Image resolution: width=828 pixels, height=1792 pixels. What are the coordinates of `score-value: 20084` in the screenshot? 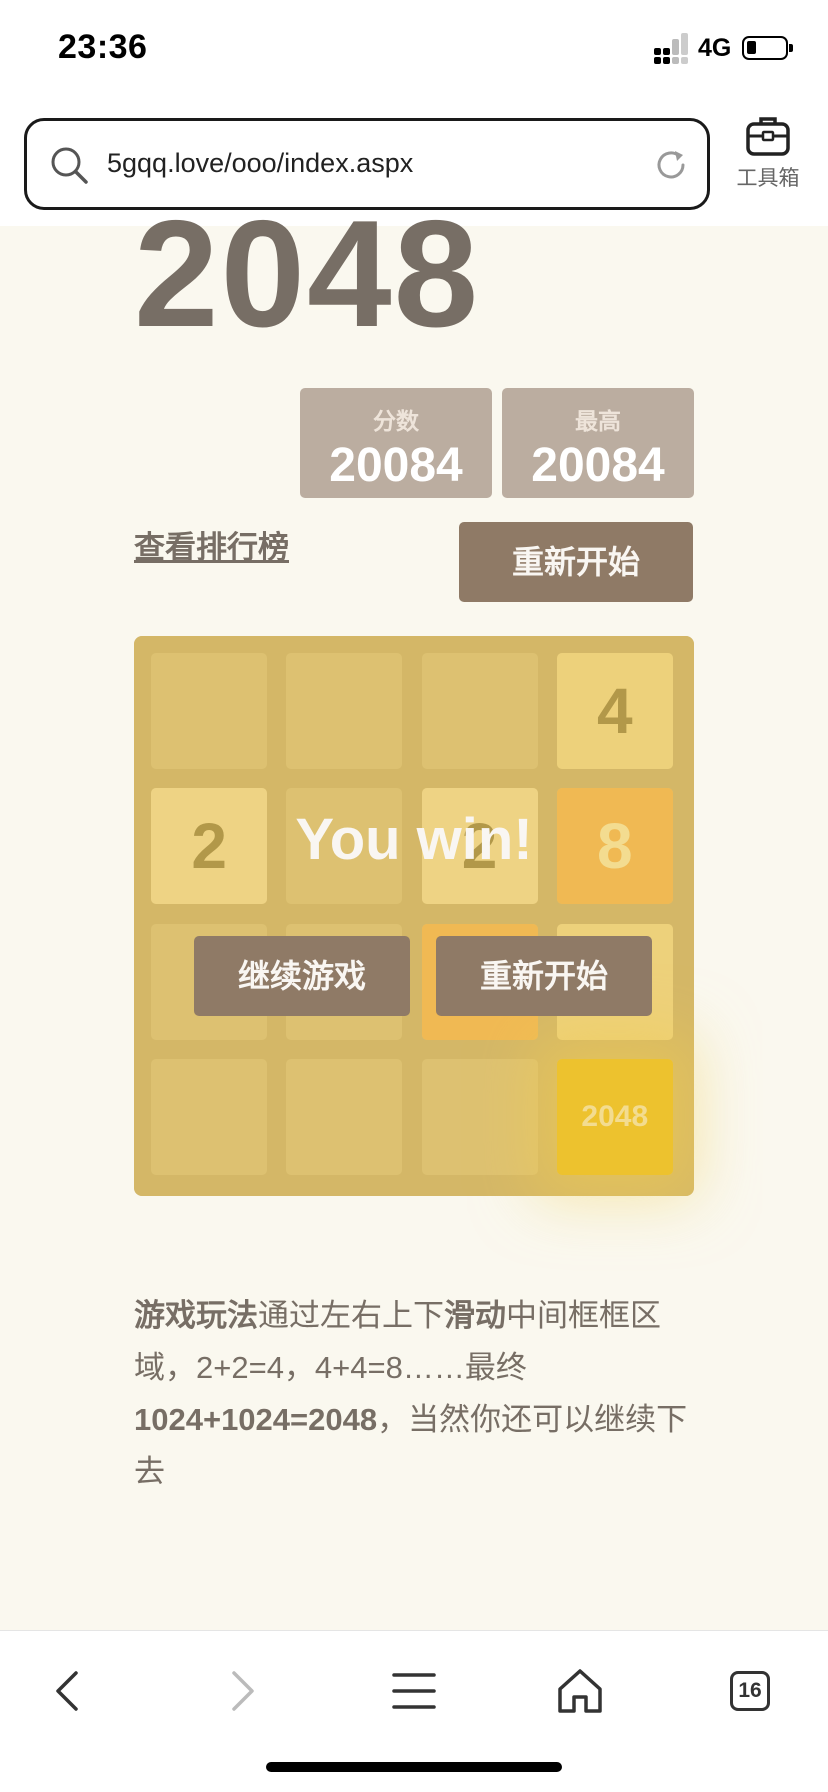 It's located at (396, 465).